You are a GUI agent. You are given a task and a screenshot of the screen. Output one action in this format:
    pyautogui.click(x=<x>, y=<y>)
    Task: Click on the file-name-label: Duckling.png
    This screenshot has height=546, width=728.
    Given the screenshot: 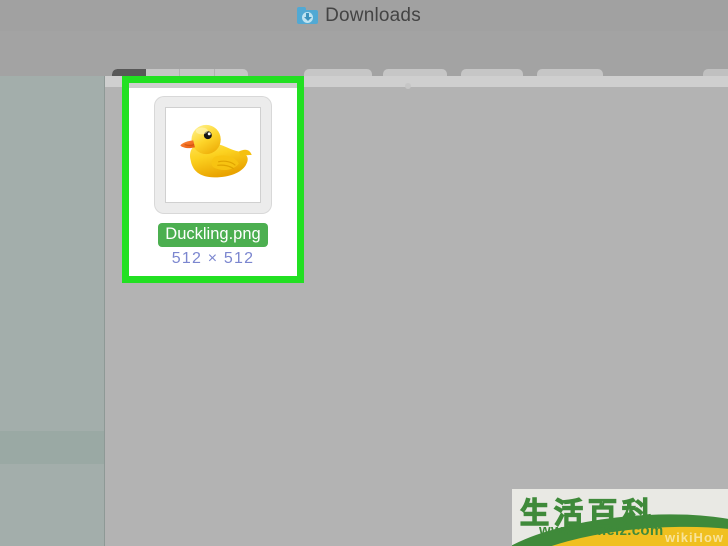 What is the action you would take?
    pyautogui.click(x=213, y=235)
    